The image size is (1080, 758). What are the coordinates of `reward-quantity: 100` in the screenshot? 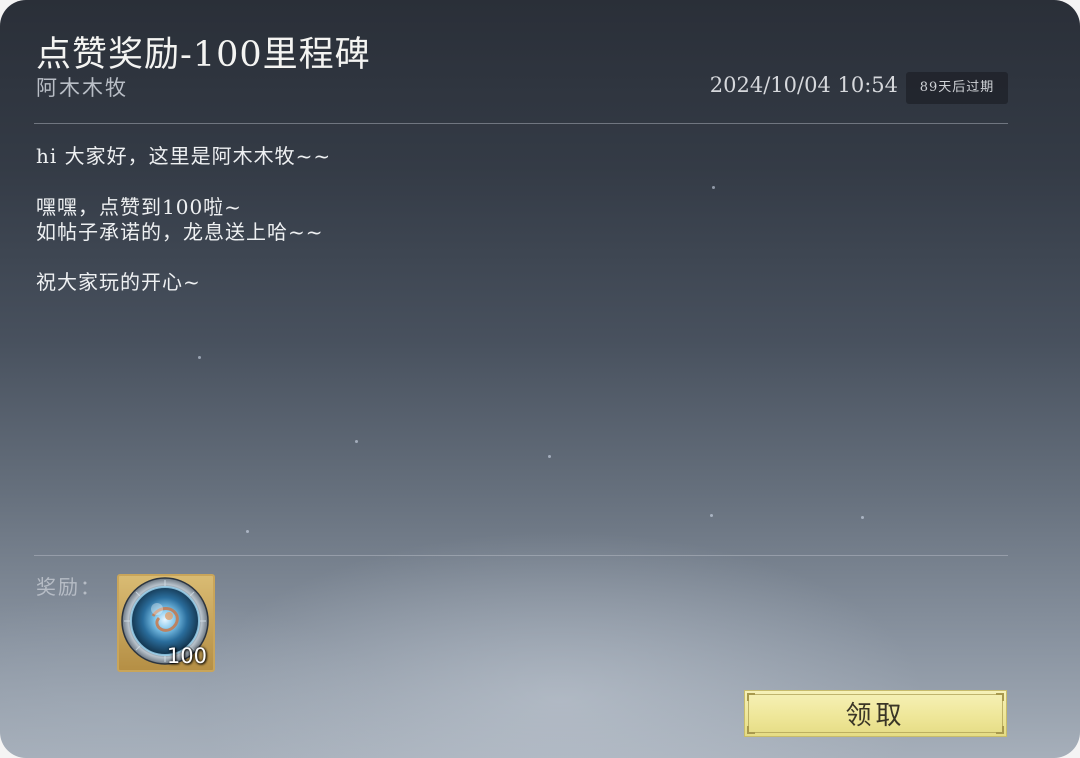 It's located at (186, 656).